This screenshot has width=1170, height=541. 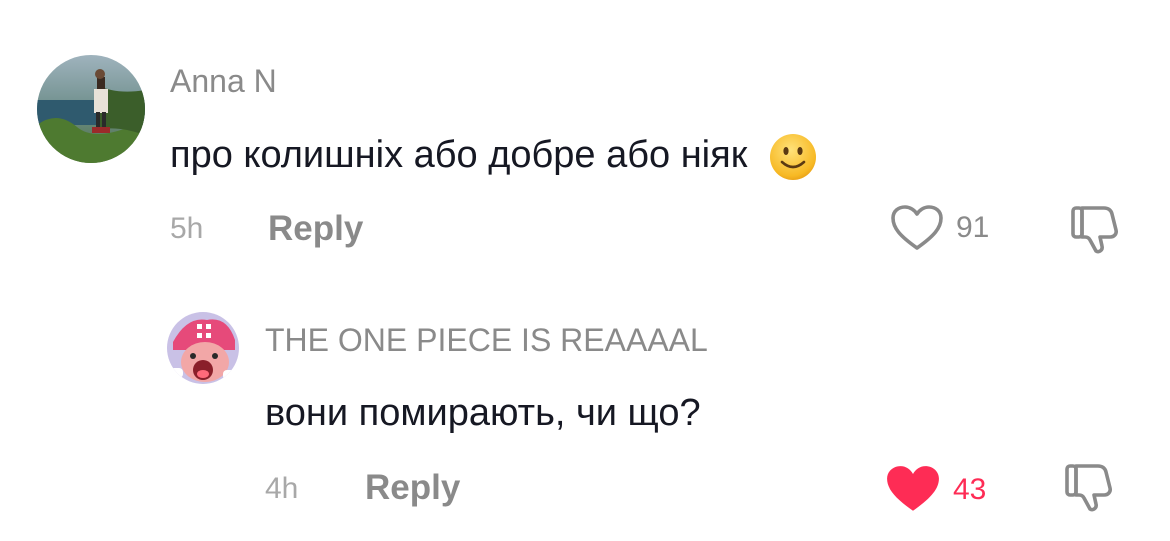 I want to click on comment-text: вони помирають, чи що?, so click(x=483, y=413).